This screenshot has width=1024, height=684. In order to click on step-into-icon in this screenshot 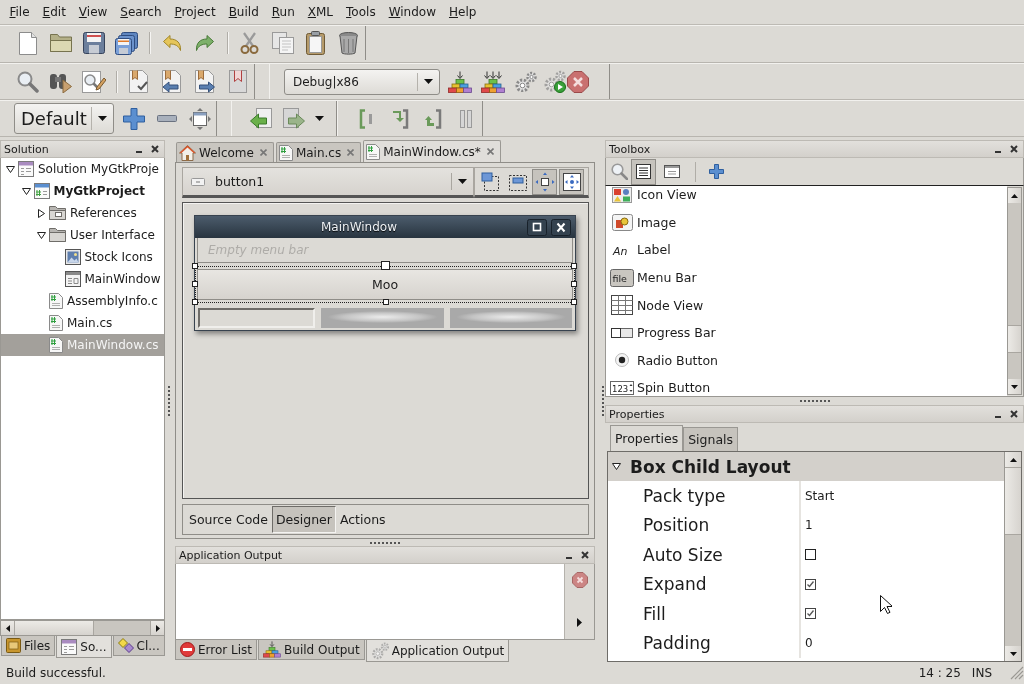, I will do `click(399, 118)`.